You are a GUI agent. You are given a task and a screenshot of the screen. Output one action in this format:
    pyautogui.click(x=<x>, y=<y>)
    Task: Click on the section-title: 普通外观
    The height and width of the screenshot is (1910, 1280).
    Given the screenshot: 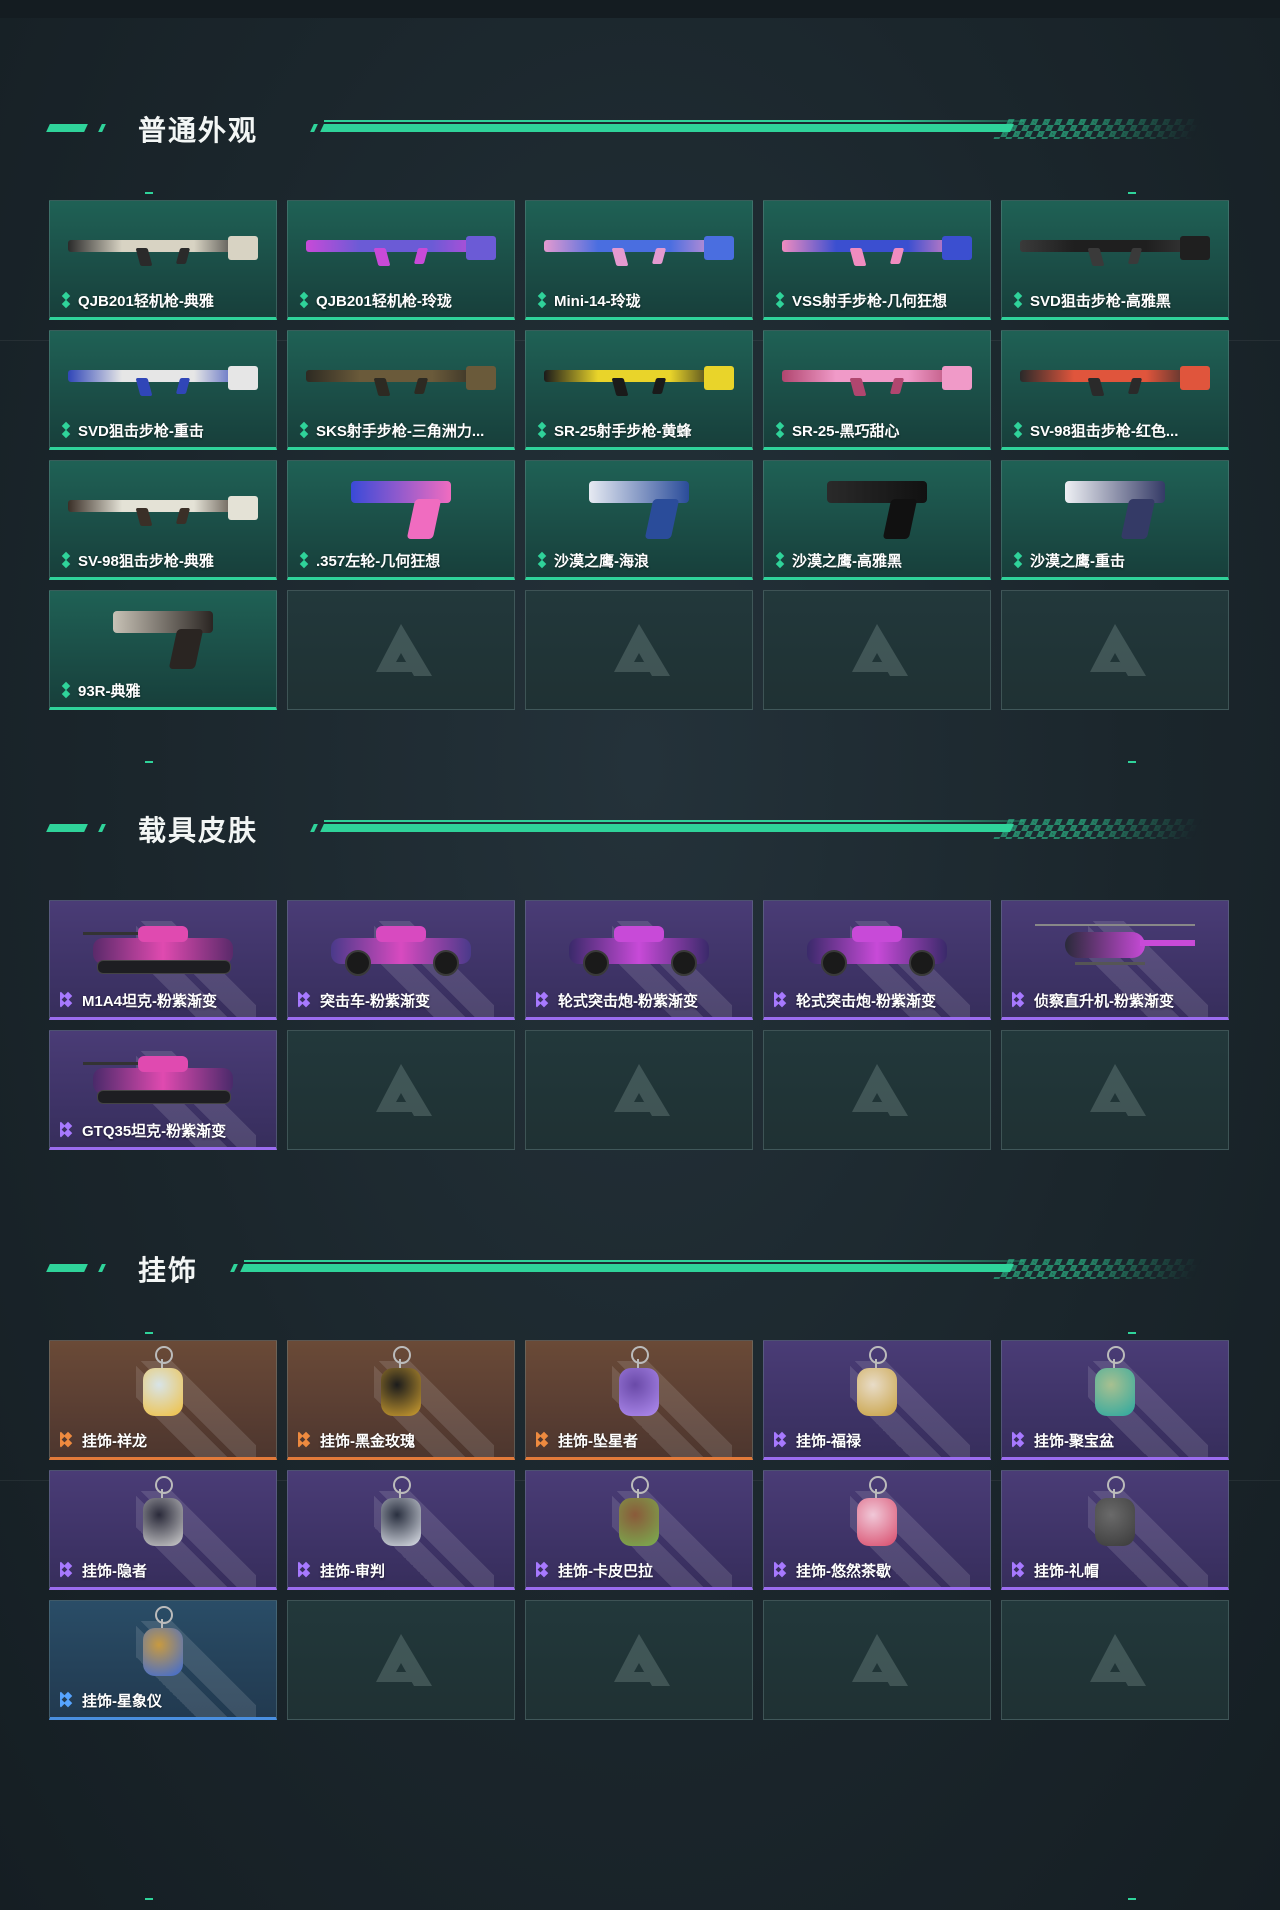 What is the action you would take?
    pyautogui.click(x=198, y=130)
    